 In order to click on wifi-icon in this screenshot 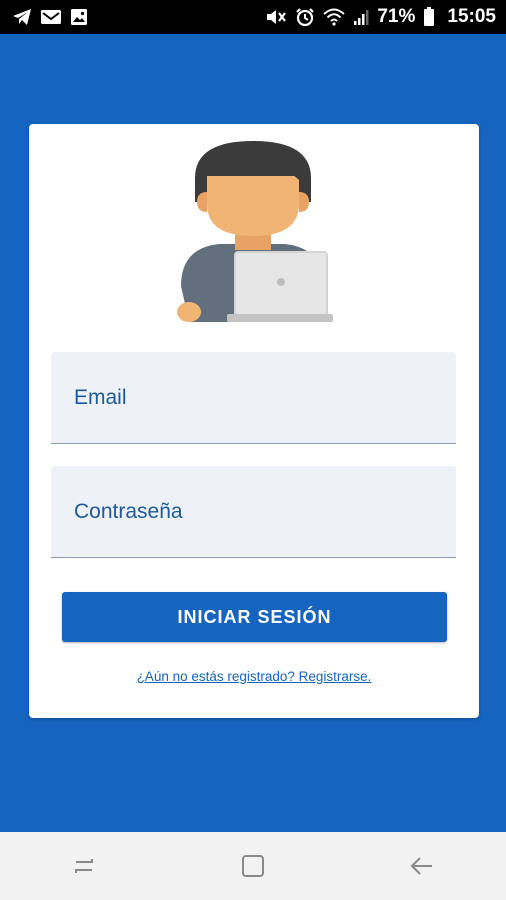, I will do `click(334, 17)`.